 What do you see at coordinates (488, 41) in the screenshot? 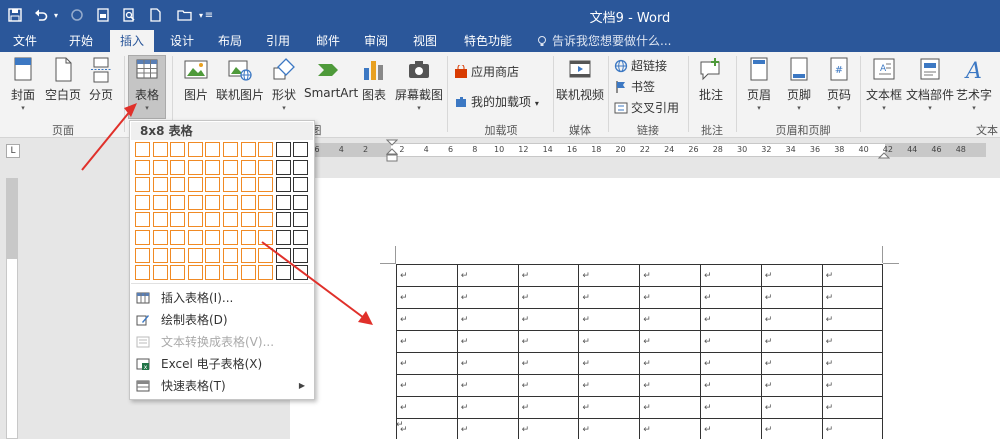
I see `tab-9: 特色功能` at bounding box center [488, 41].